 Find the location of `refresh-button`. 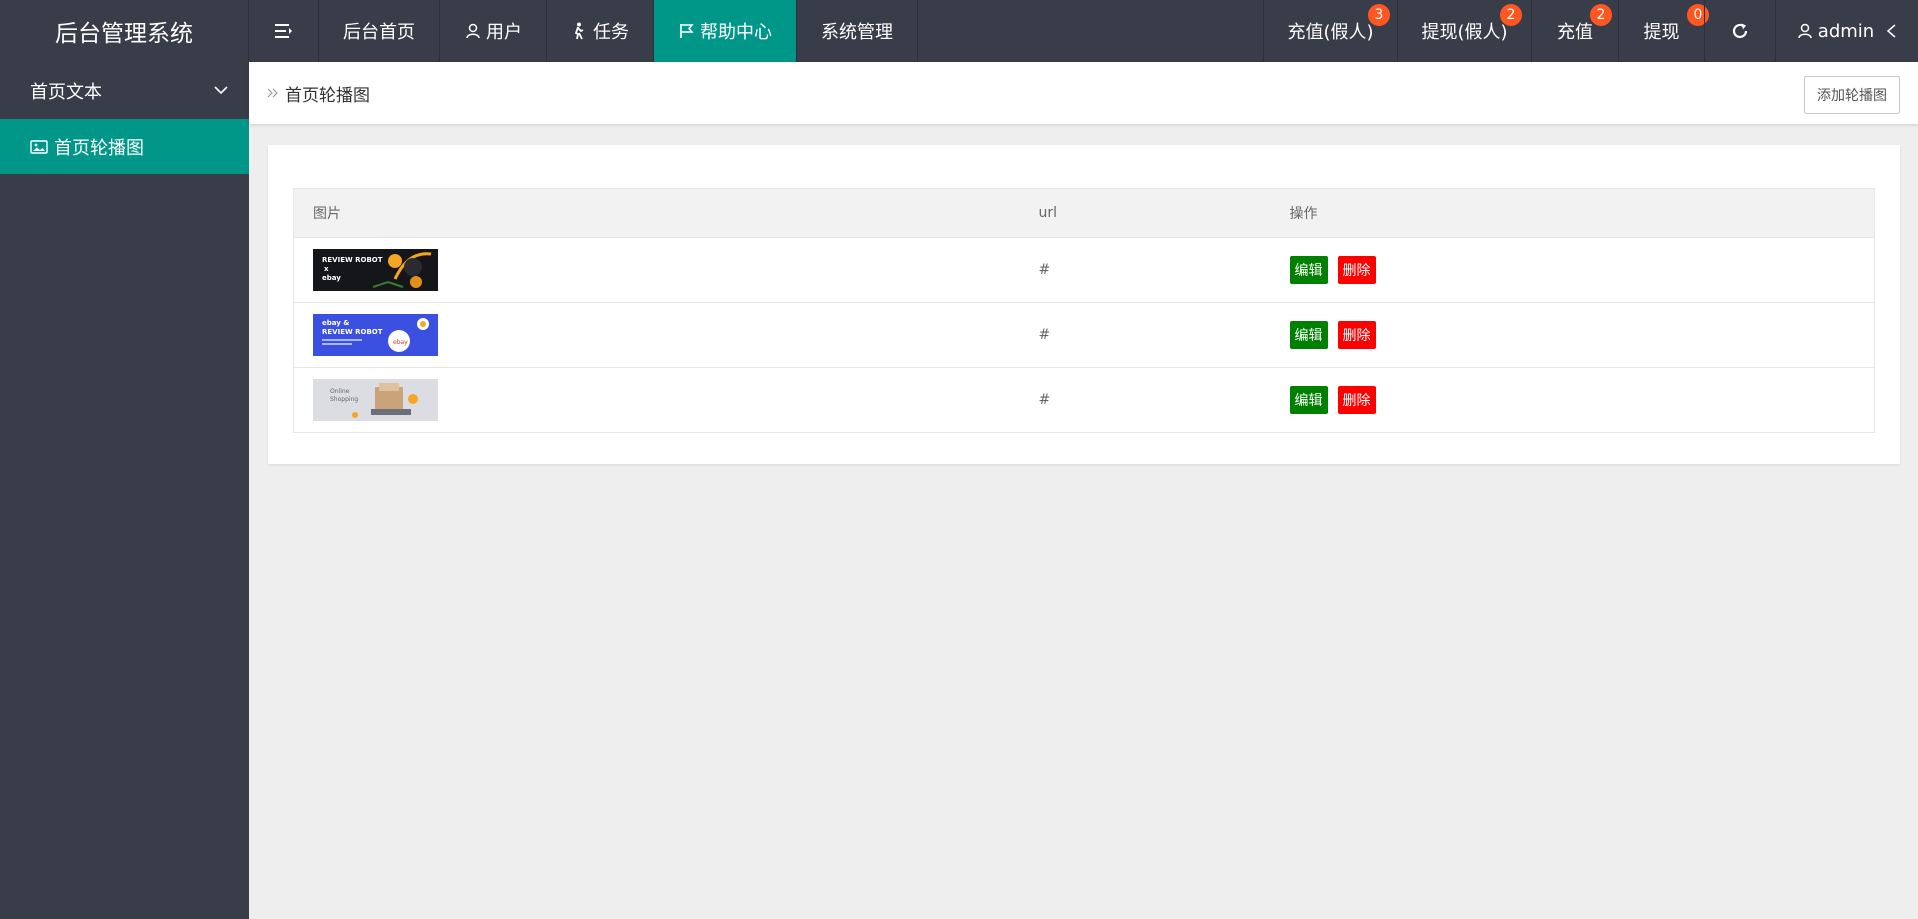

refresh-button is located at coordinates (1739, 31).